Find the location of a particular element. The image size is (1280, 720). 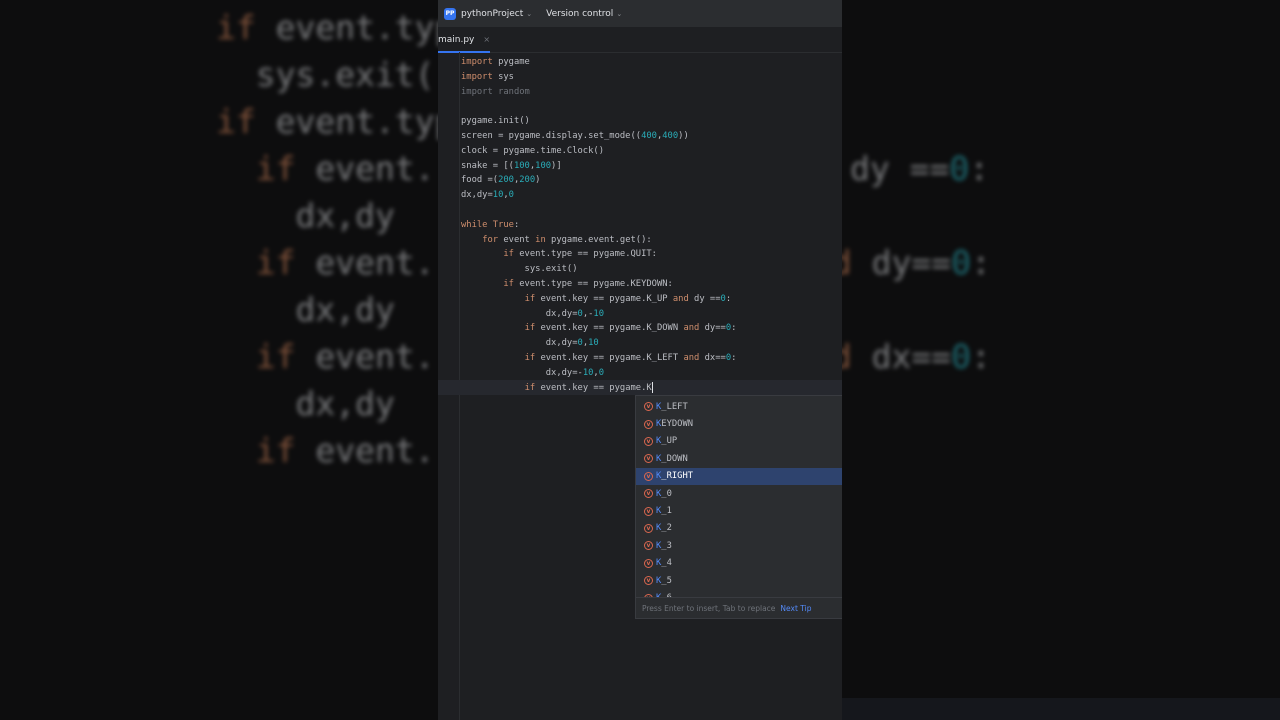

tab-main-py: main.py × is located at coordinates (464, 39).